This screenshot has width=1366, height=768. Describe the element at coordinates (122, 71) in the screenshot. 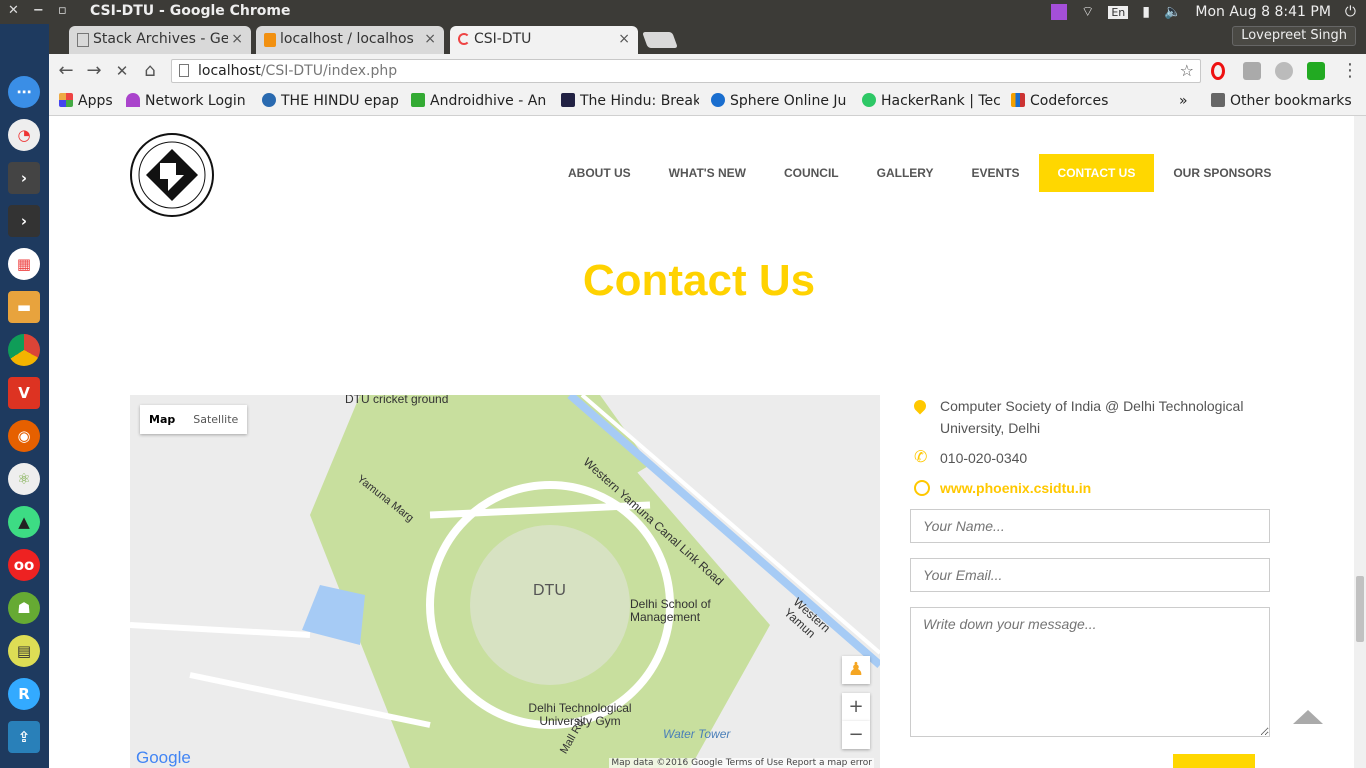

I see `stop-loading-button: ✕` at that location.